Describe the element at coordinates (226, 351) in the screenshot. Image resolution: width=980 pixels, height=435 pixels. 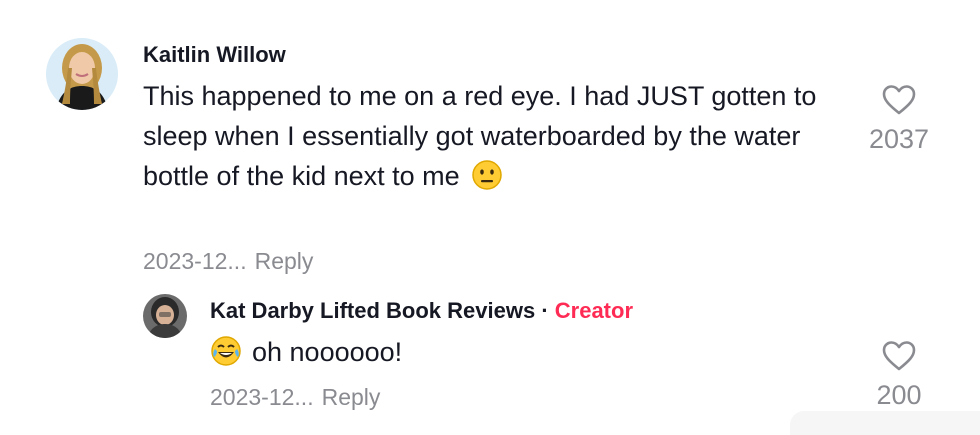
I see `tears-of-joy-face-icon` at that location.